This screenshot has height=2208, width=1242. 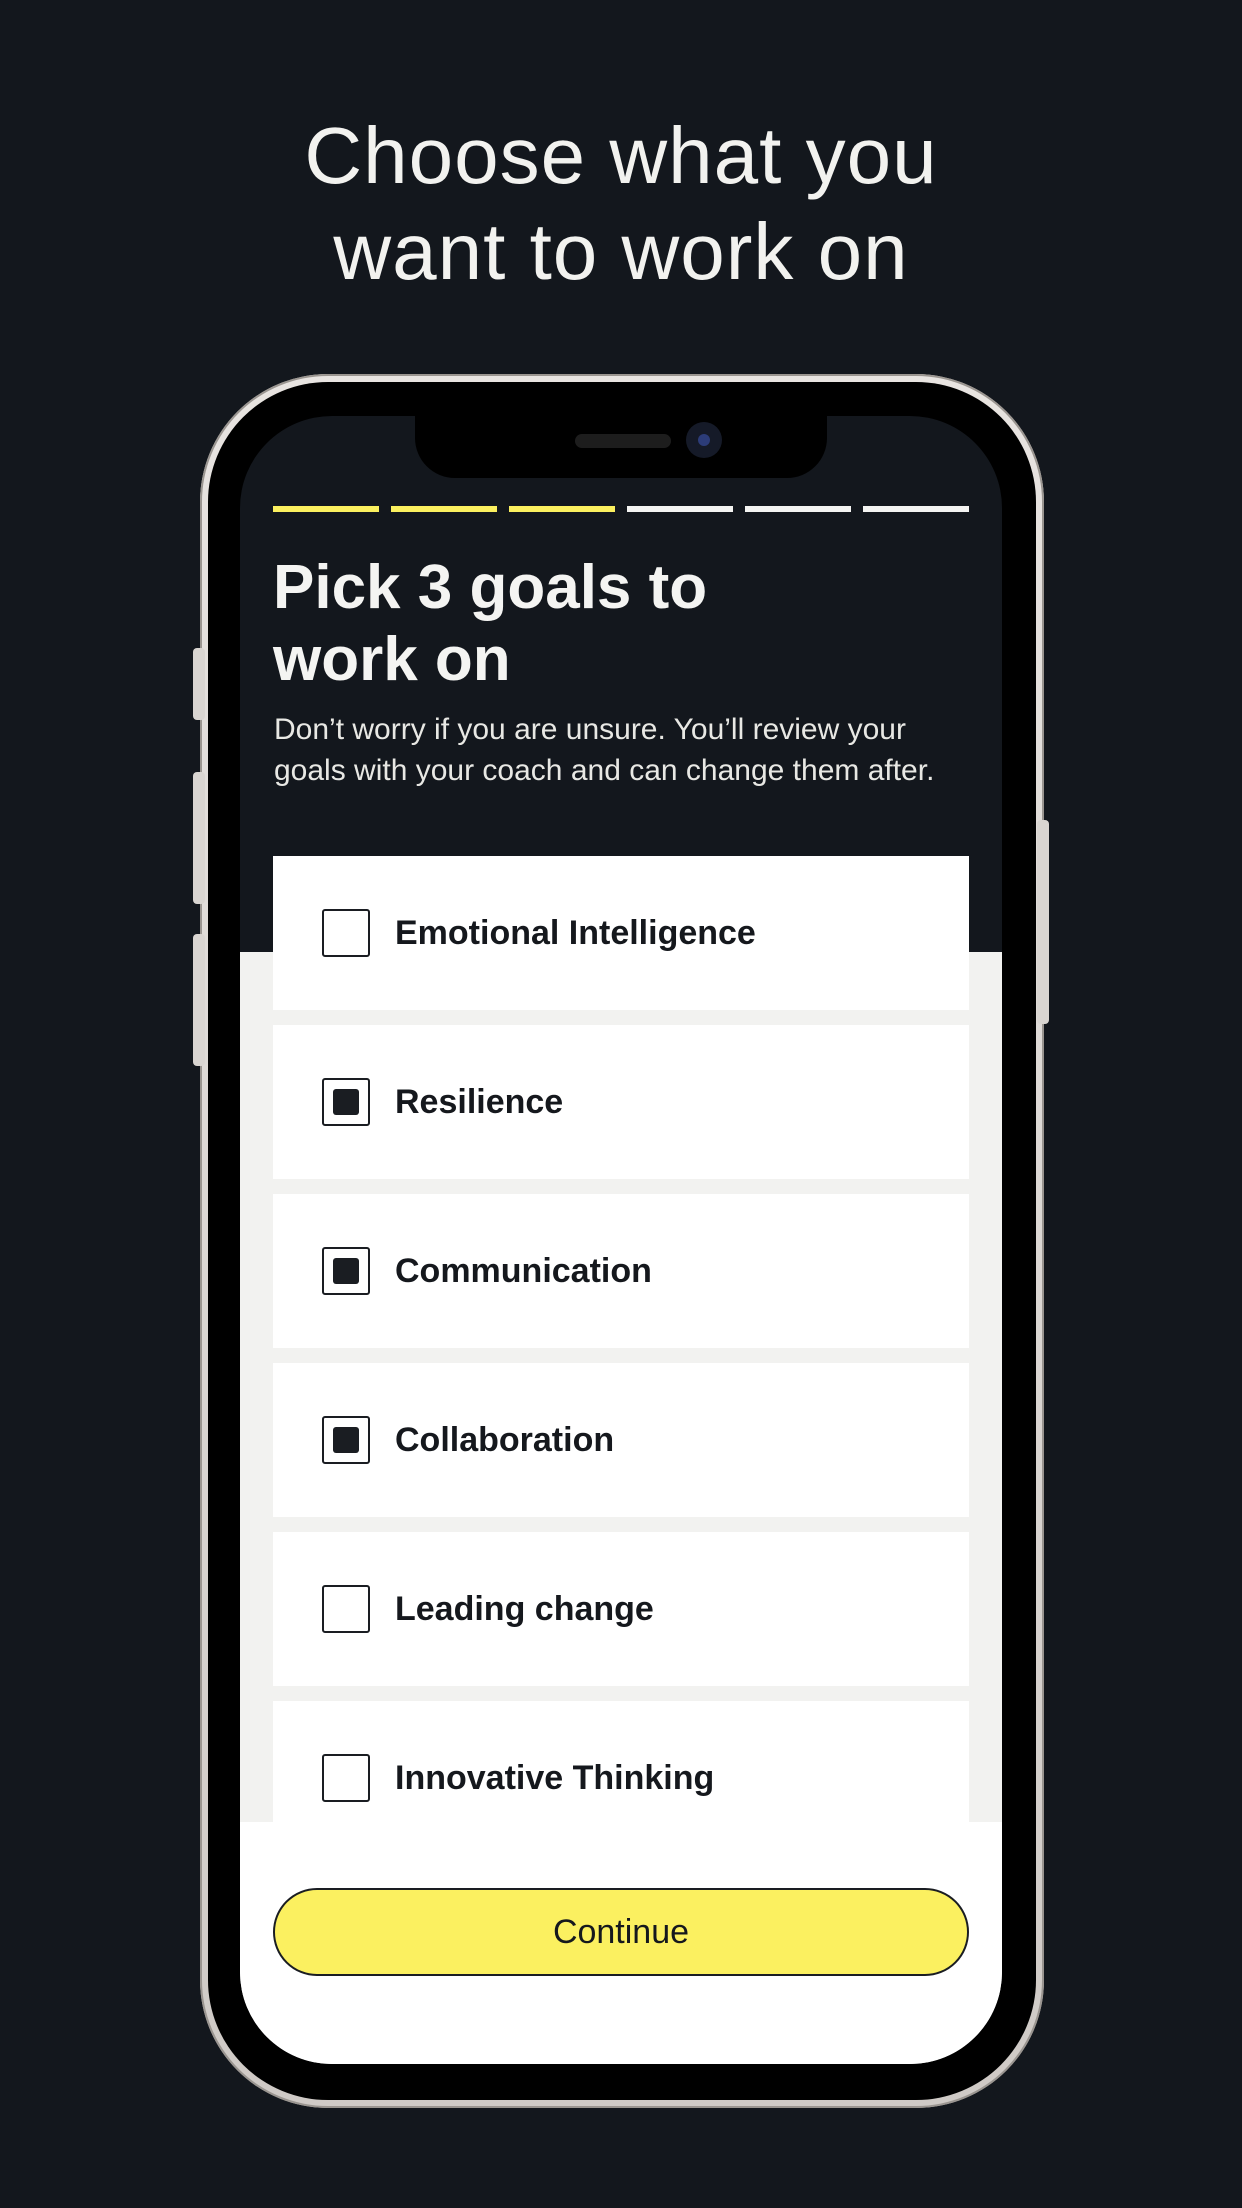 I want to click on goal-label: Leading change, so click(x=524, y=1608).